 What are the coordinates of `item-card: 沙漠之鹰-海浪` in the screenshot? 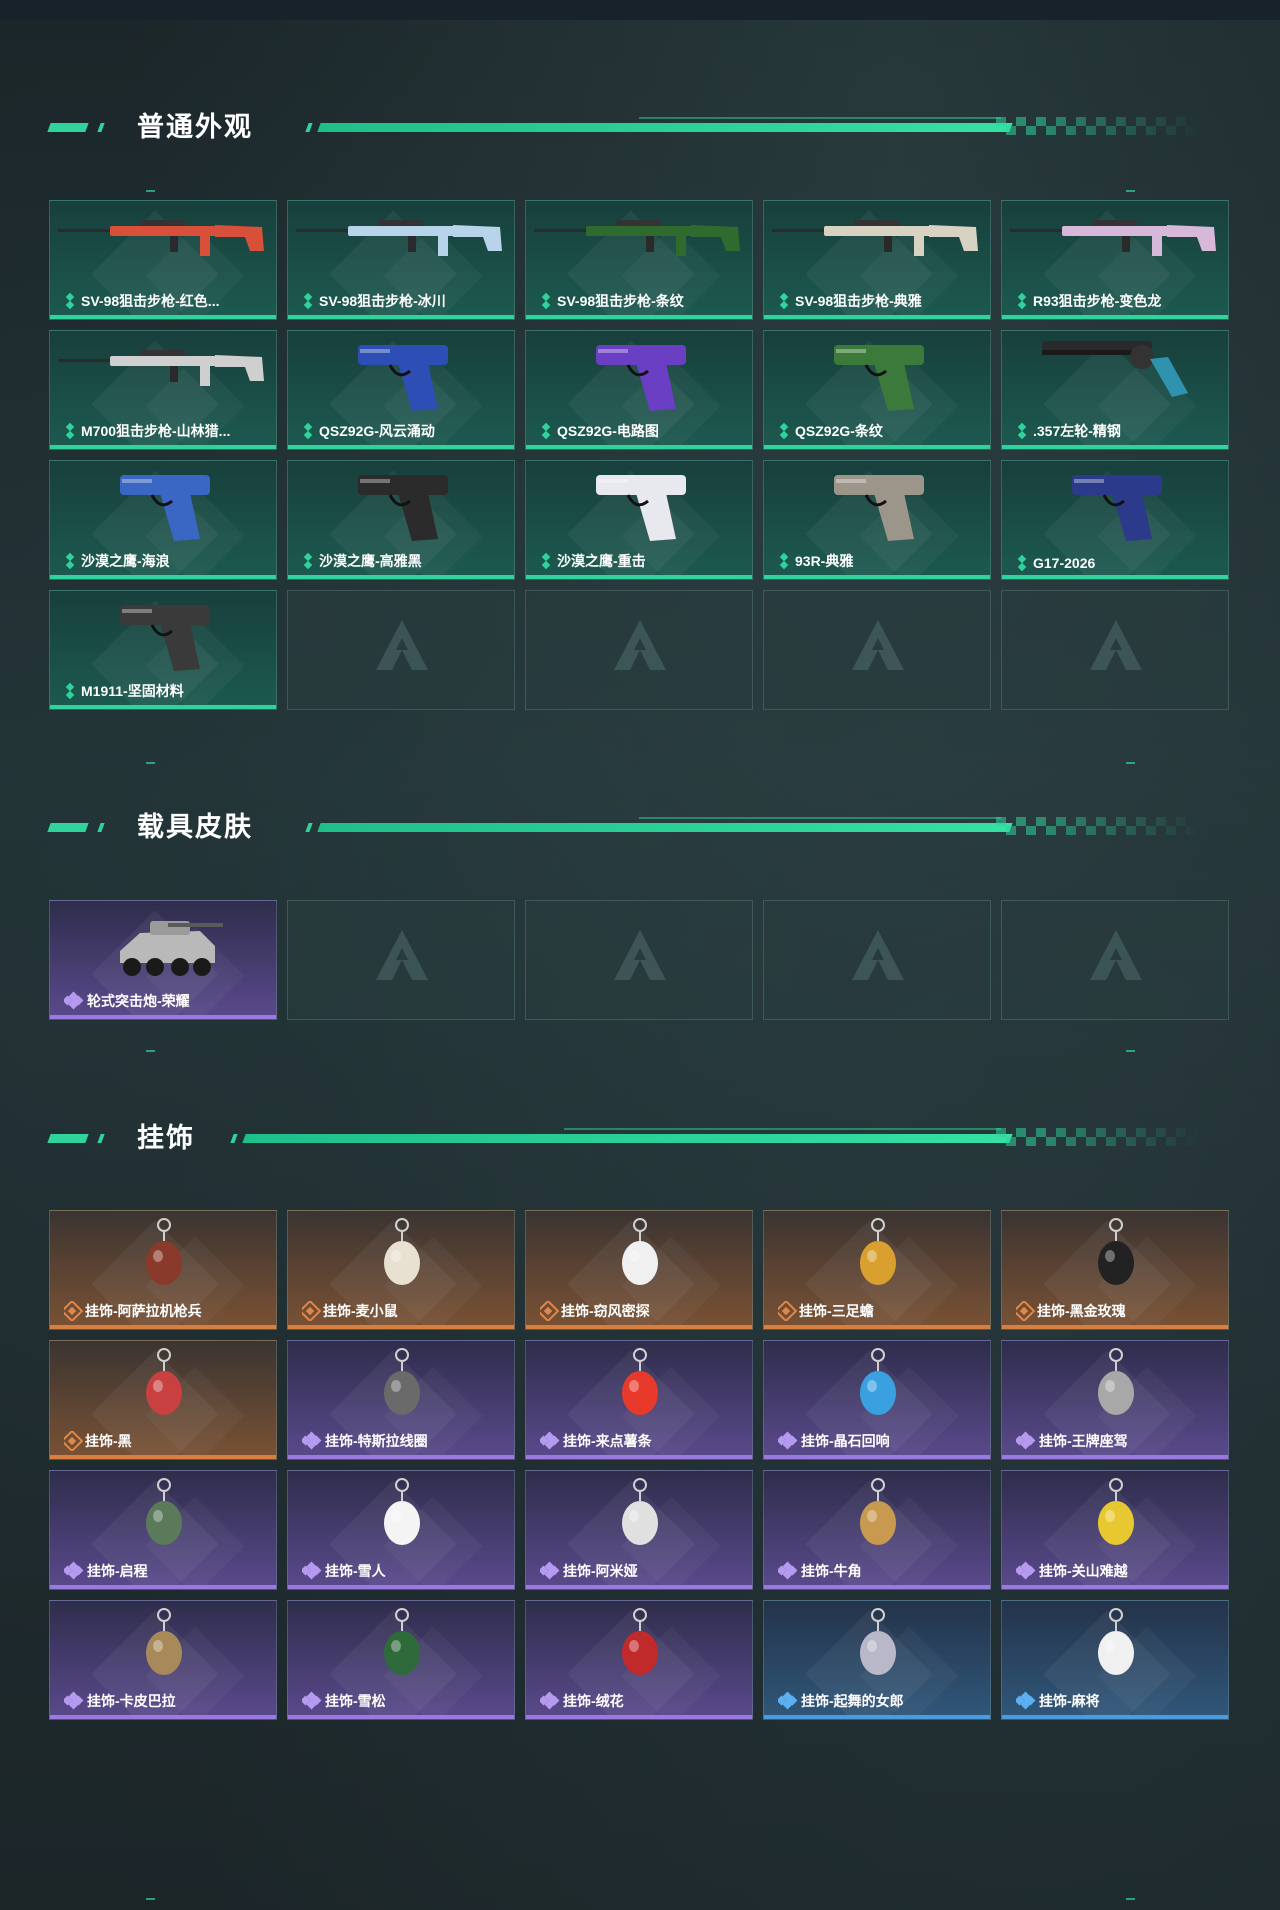 It's located at (163, 520).